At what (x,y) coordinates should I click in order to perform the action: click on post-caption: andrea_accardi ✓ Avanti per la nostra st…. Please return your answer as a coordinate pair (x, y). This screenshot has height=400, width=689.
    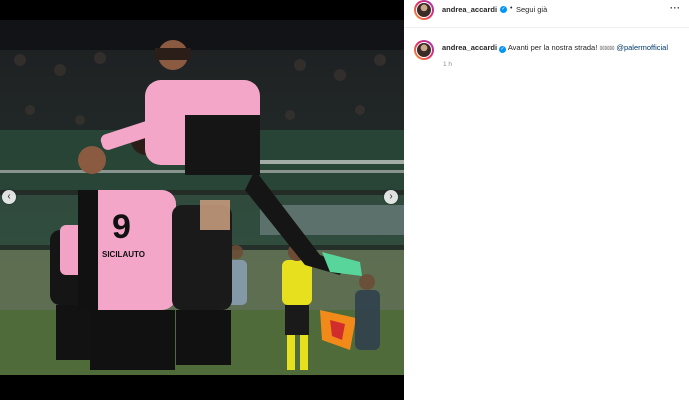
    Looking at the image, I should click on (564, 48).